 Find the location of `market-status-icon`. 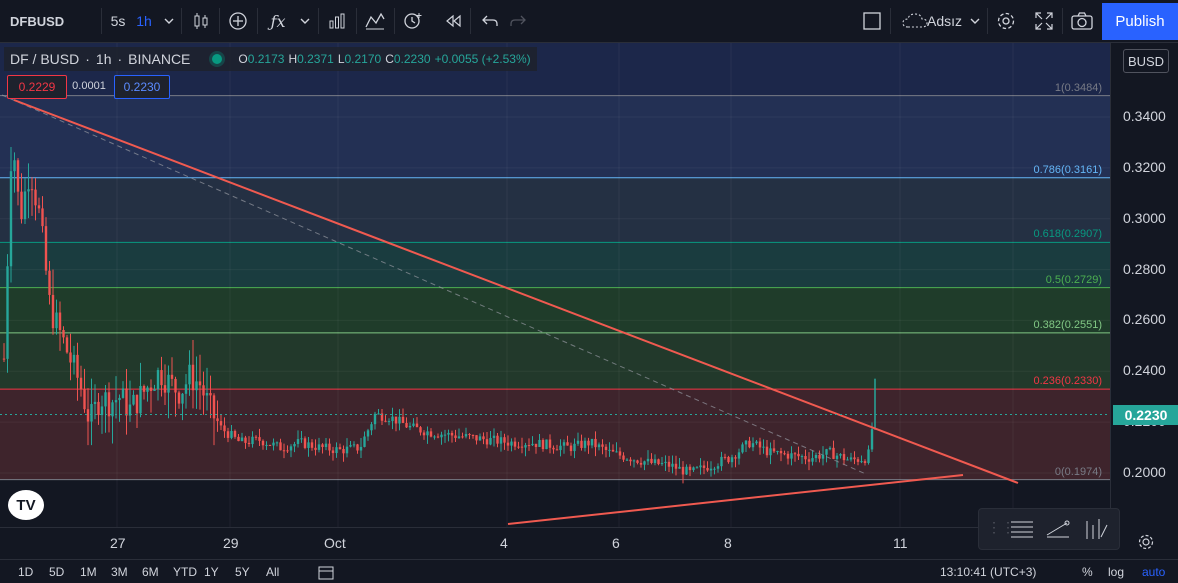

market-status-icon is located at coordinates (217, 59).